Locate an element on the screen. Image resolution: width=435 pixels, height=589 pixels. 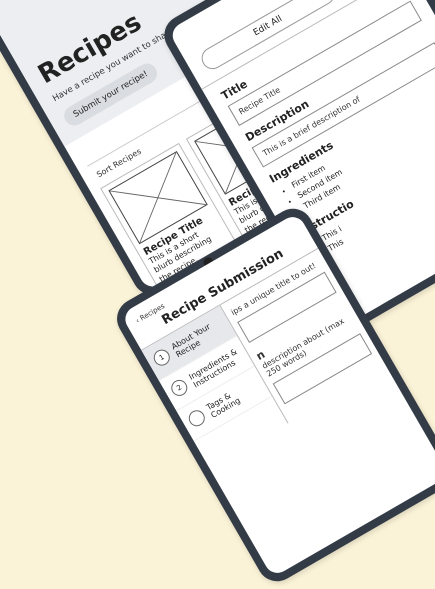
step-number: 1 is located at coordinates (161, 357).